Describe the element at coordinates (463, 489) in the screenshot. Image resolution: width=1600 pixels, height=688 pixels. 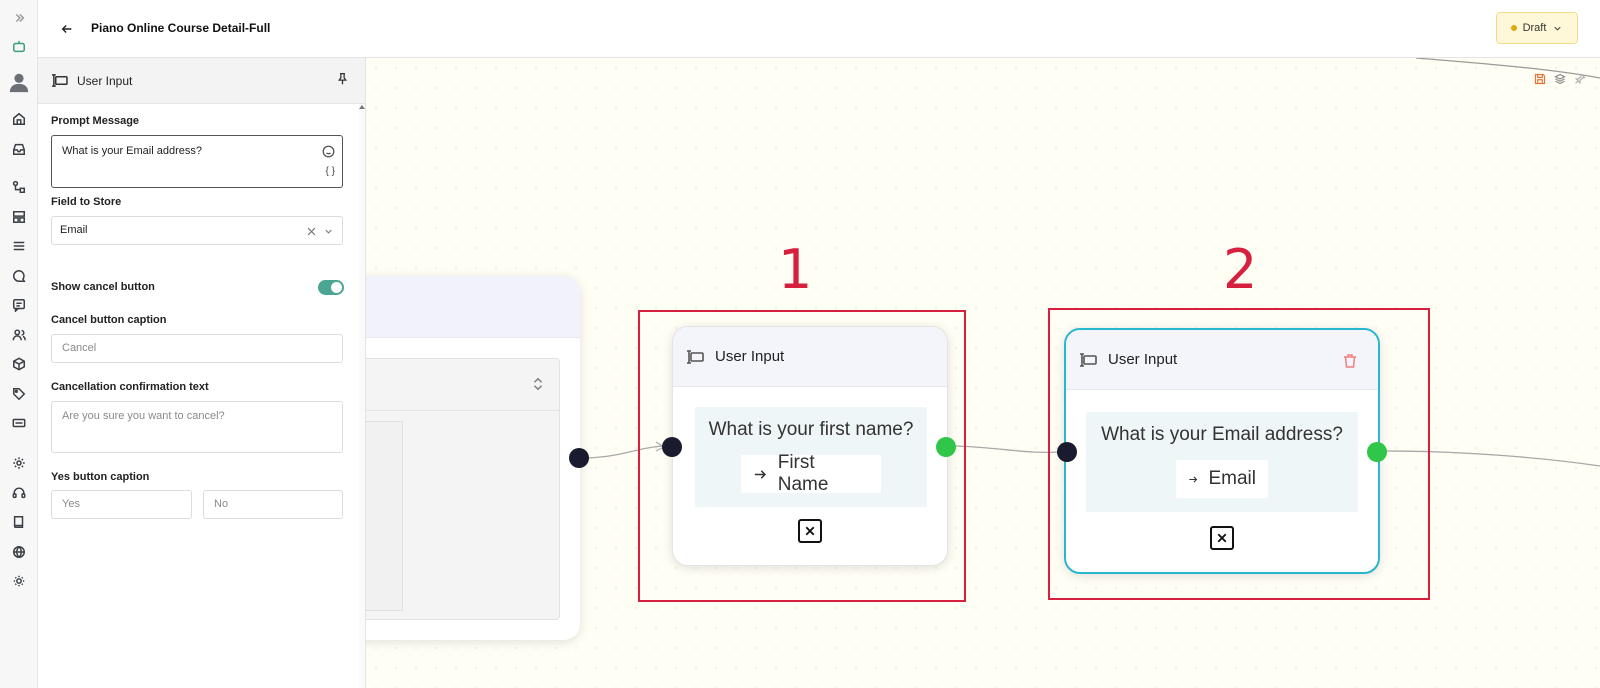
I see `previous-node-body` at that location.